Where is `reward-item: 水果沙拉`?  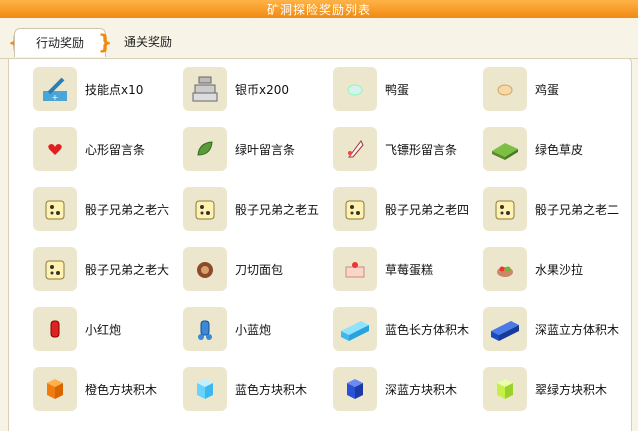
reward-item: 水果沙拉 is located at coordinates (534, 269).